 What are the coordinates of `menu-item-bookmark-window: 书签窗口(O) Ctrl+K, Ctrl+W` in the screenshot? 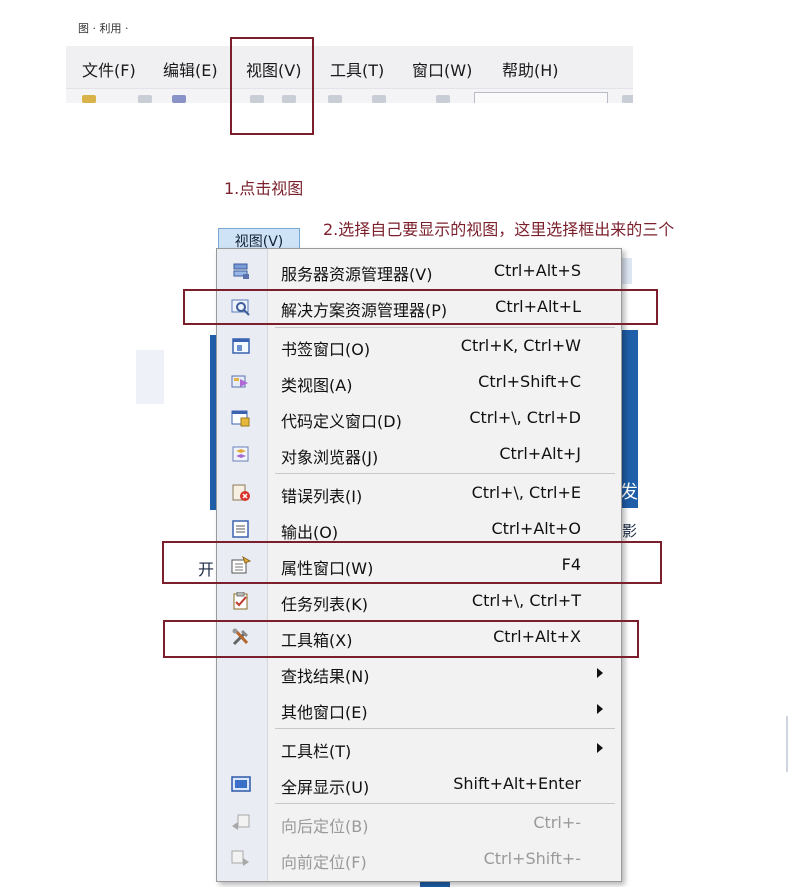 It's located at (419, 346).